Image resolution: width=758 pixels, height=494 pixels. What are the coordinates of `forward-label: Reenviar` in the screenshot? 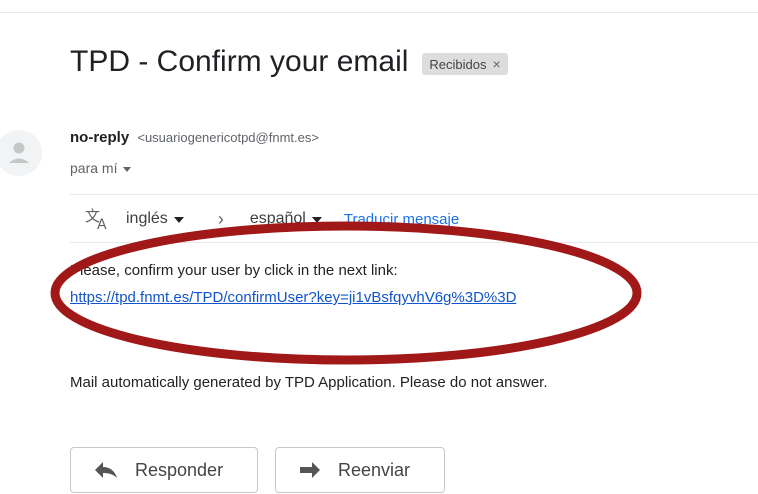 It's located at (374, 469).